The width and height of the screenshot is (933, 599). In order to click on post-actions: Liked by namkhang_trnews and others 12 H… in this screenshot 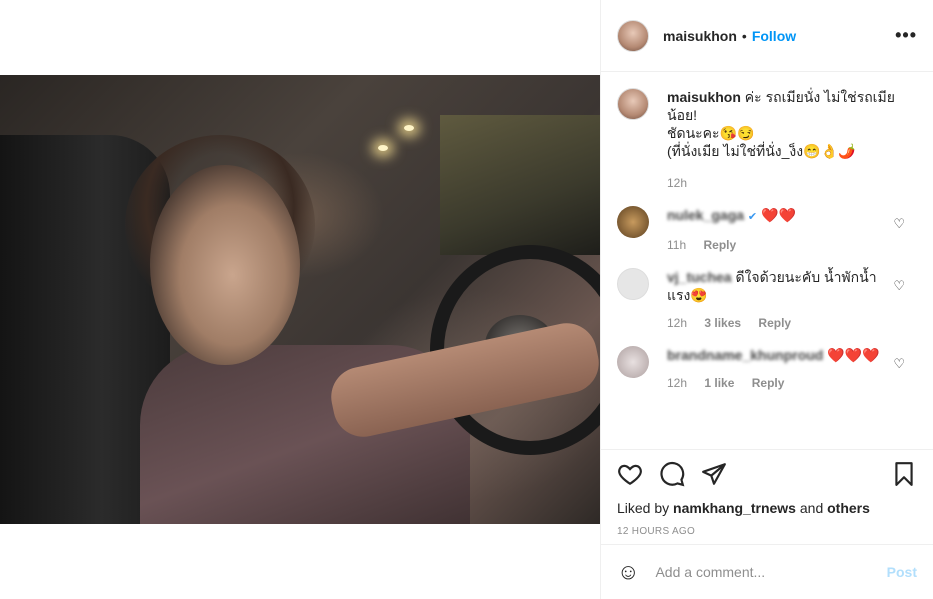, I will do `click(767, 496)`.